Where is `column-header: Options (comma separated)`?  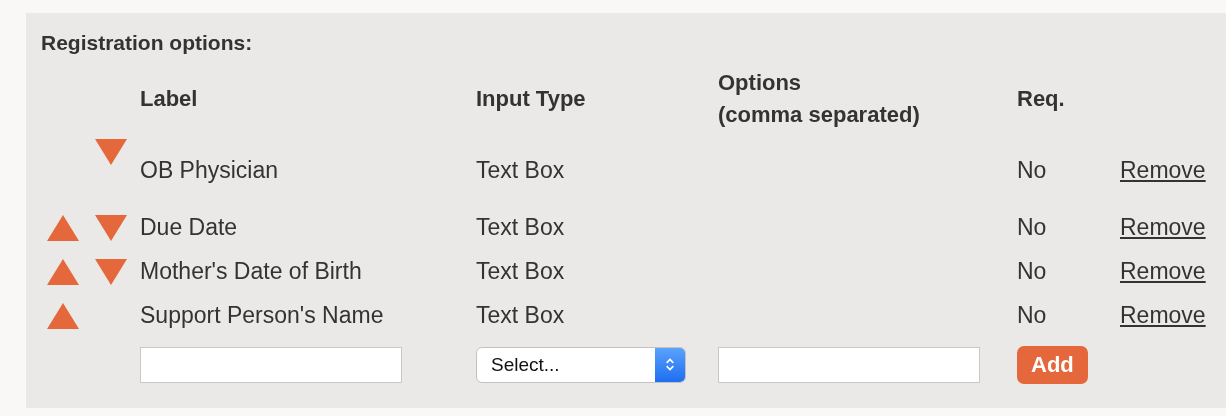
column-header: Options (comma separated) is located at coordinates (819, 99).